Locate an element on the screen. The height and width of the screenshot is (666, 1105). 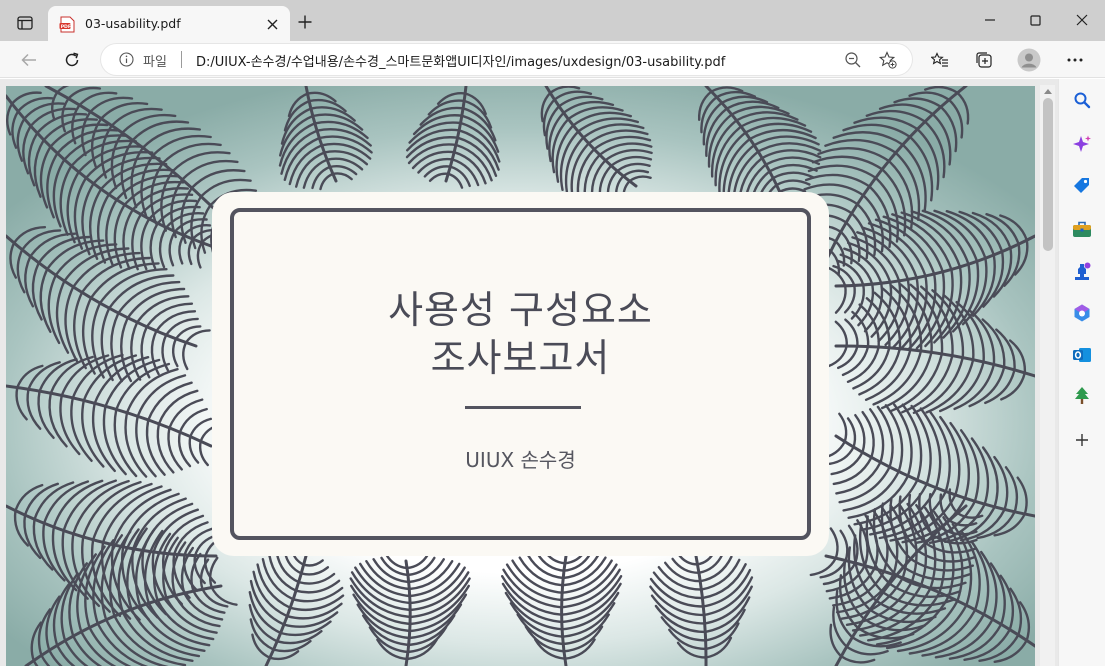
document-title-line-2: 조사보고서 is located at coordinates (520, 358).